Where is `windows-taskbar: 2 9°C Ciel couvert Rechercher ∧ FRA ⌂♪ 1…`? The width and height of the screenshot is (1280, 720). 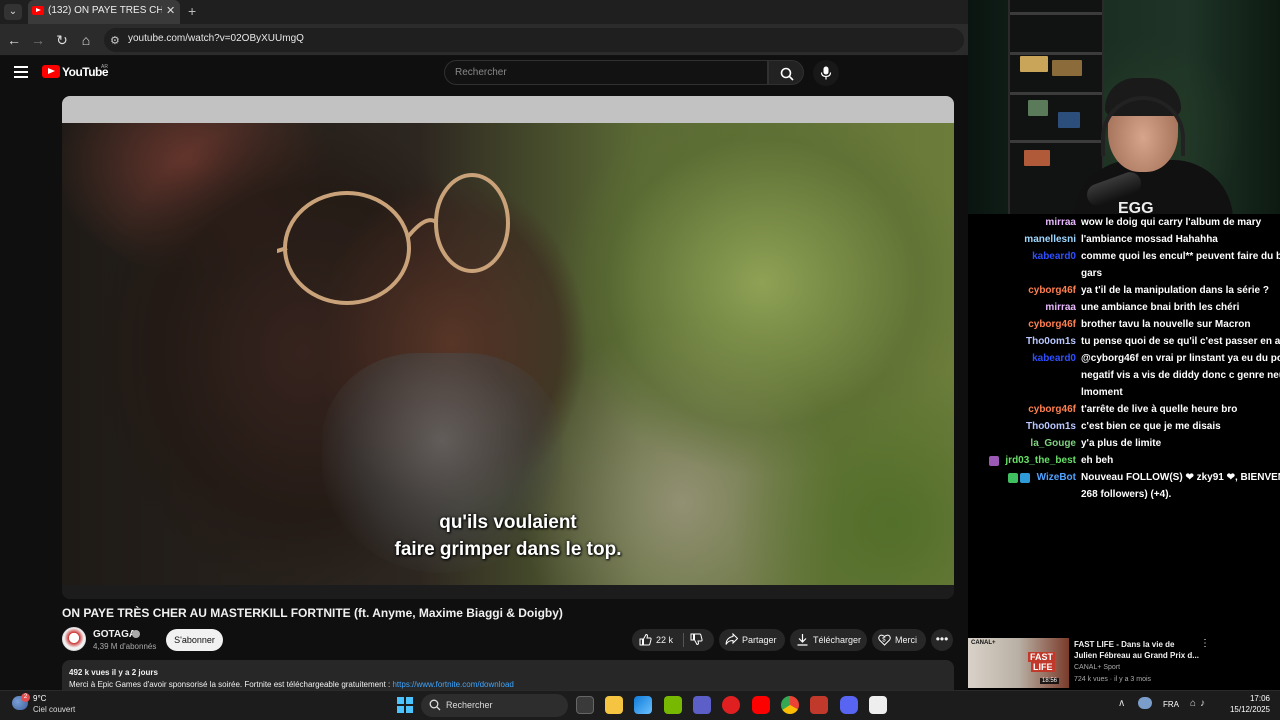
windows-taskbar: 2 9°C Ciel couvert Rechercher ∧ FRA ⌂♪ 1… is located at coordinates (640, 705).